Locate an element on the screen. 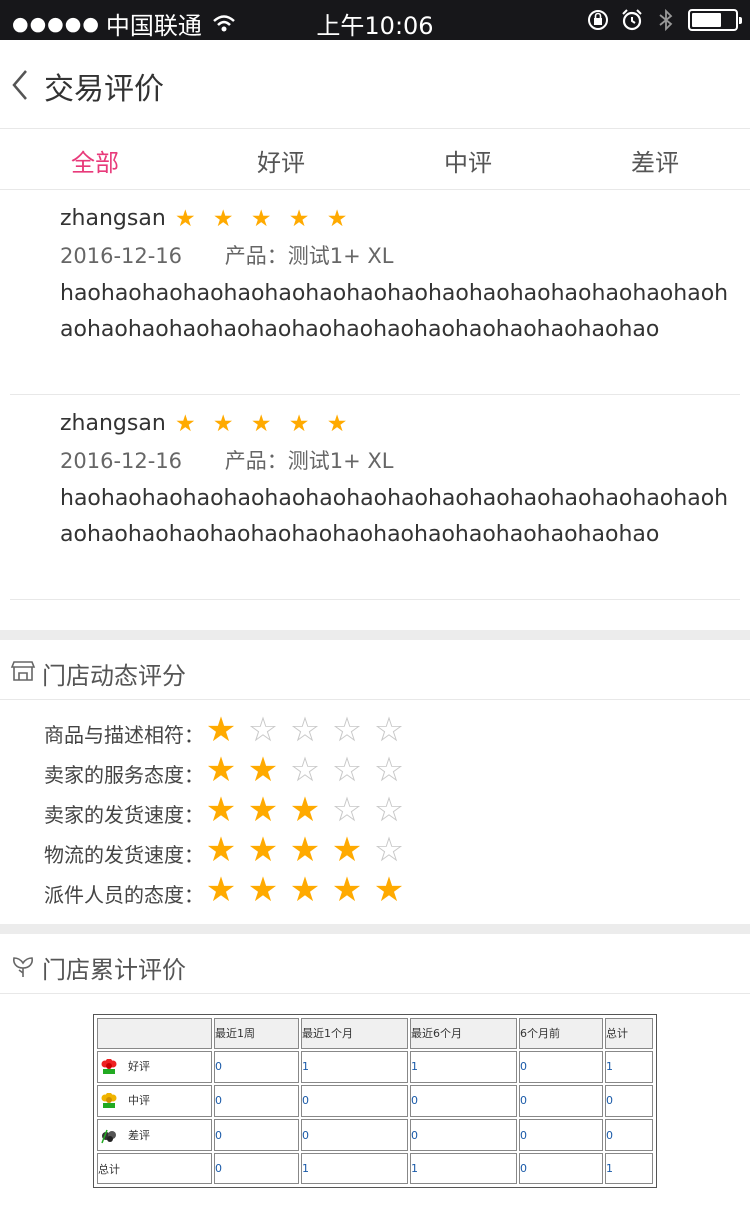 The width and height of the screenshot is (750, 1218). table-row: 总计 0 1 1 0 1 is located at coordinates (375, 1168).